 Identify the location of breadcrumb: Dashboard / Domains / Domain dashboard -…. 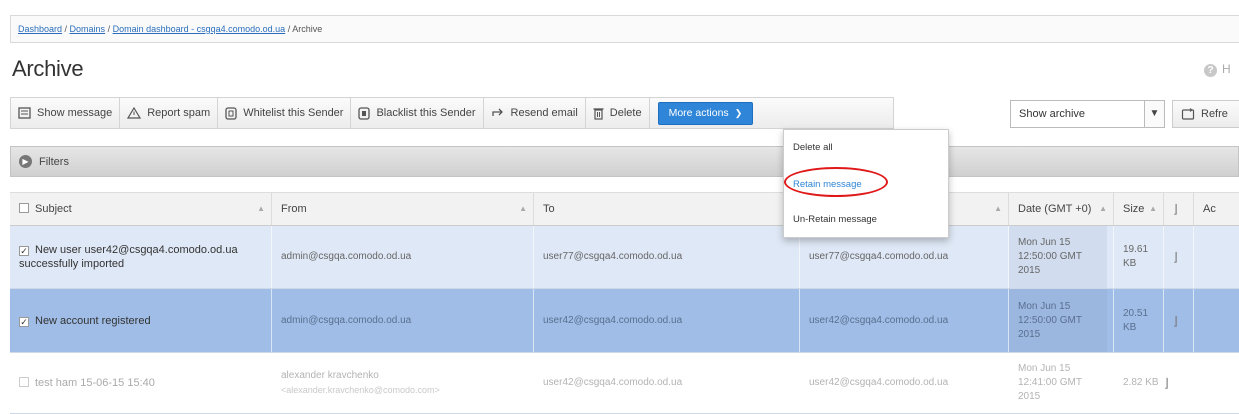
(624, 29).